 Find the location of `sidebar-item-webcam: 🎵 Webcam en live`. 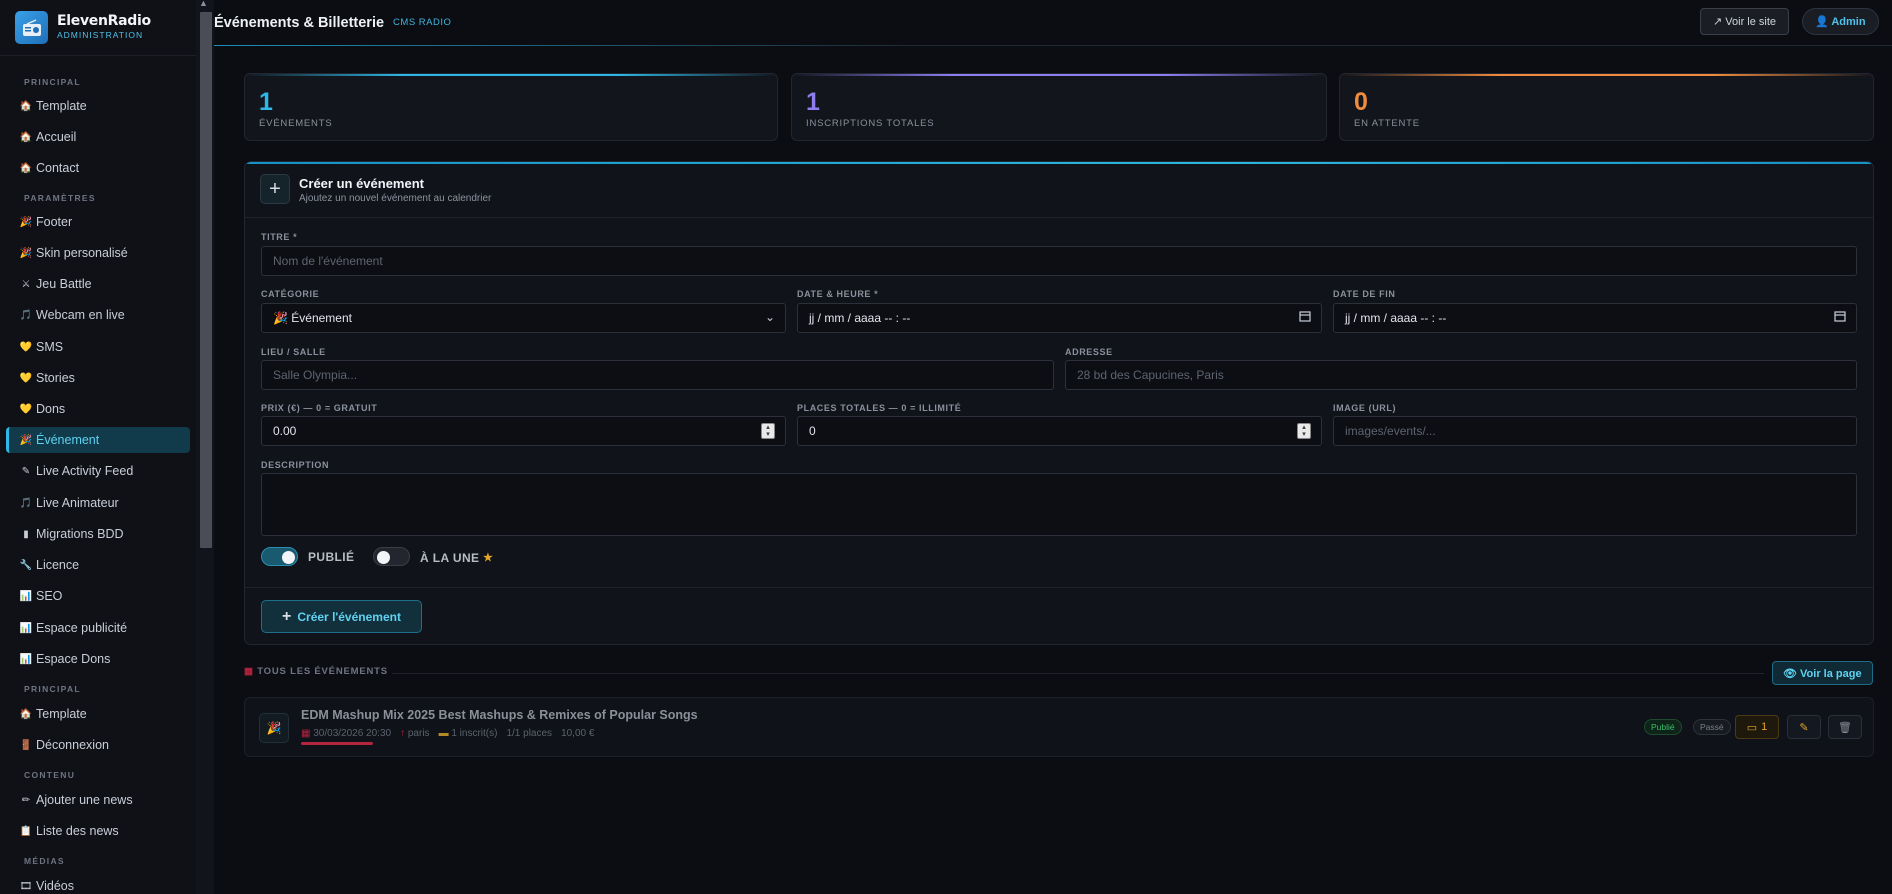

sidebar-item-webcam: 🎵 Webcam en live is located at coordinates (98, 315).